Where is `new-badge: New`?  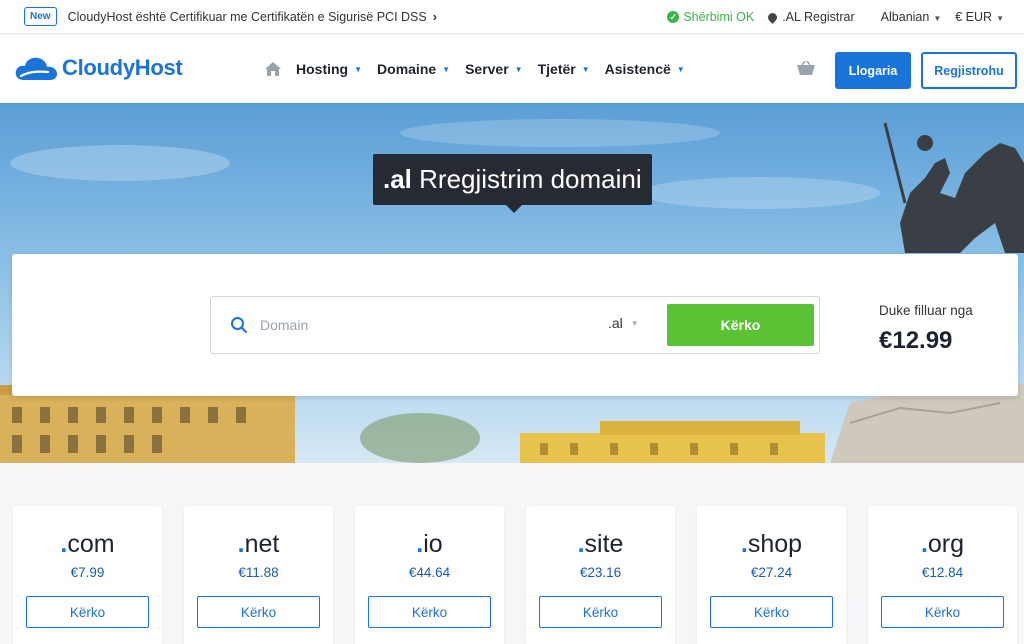 new-badge: New is located at coordinates (40, 16).